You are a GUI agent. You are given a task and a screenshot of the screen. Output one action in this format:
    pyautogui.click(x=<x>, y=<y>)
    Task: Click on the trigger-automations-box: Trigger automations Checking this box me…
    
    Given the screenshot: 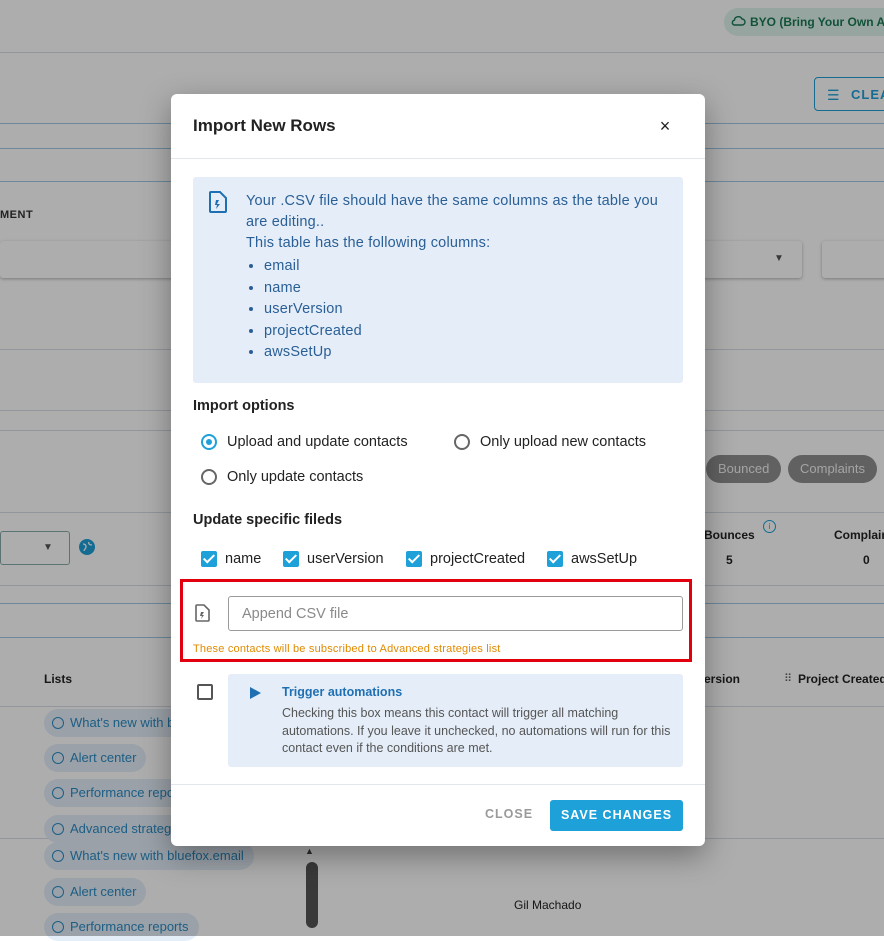 What is the action you would take?
    pyautogui.click(x=455, y=720)
    